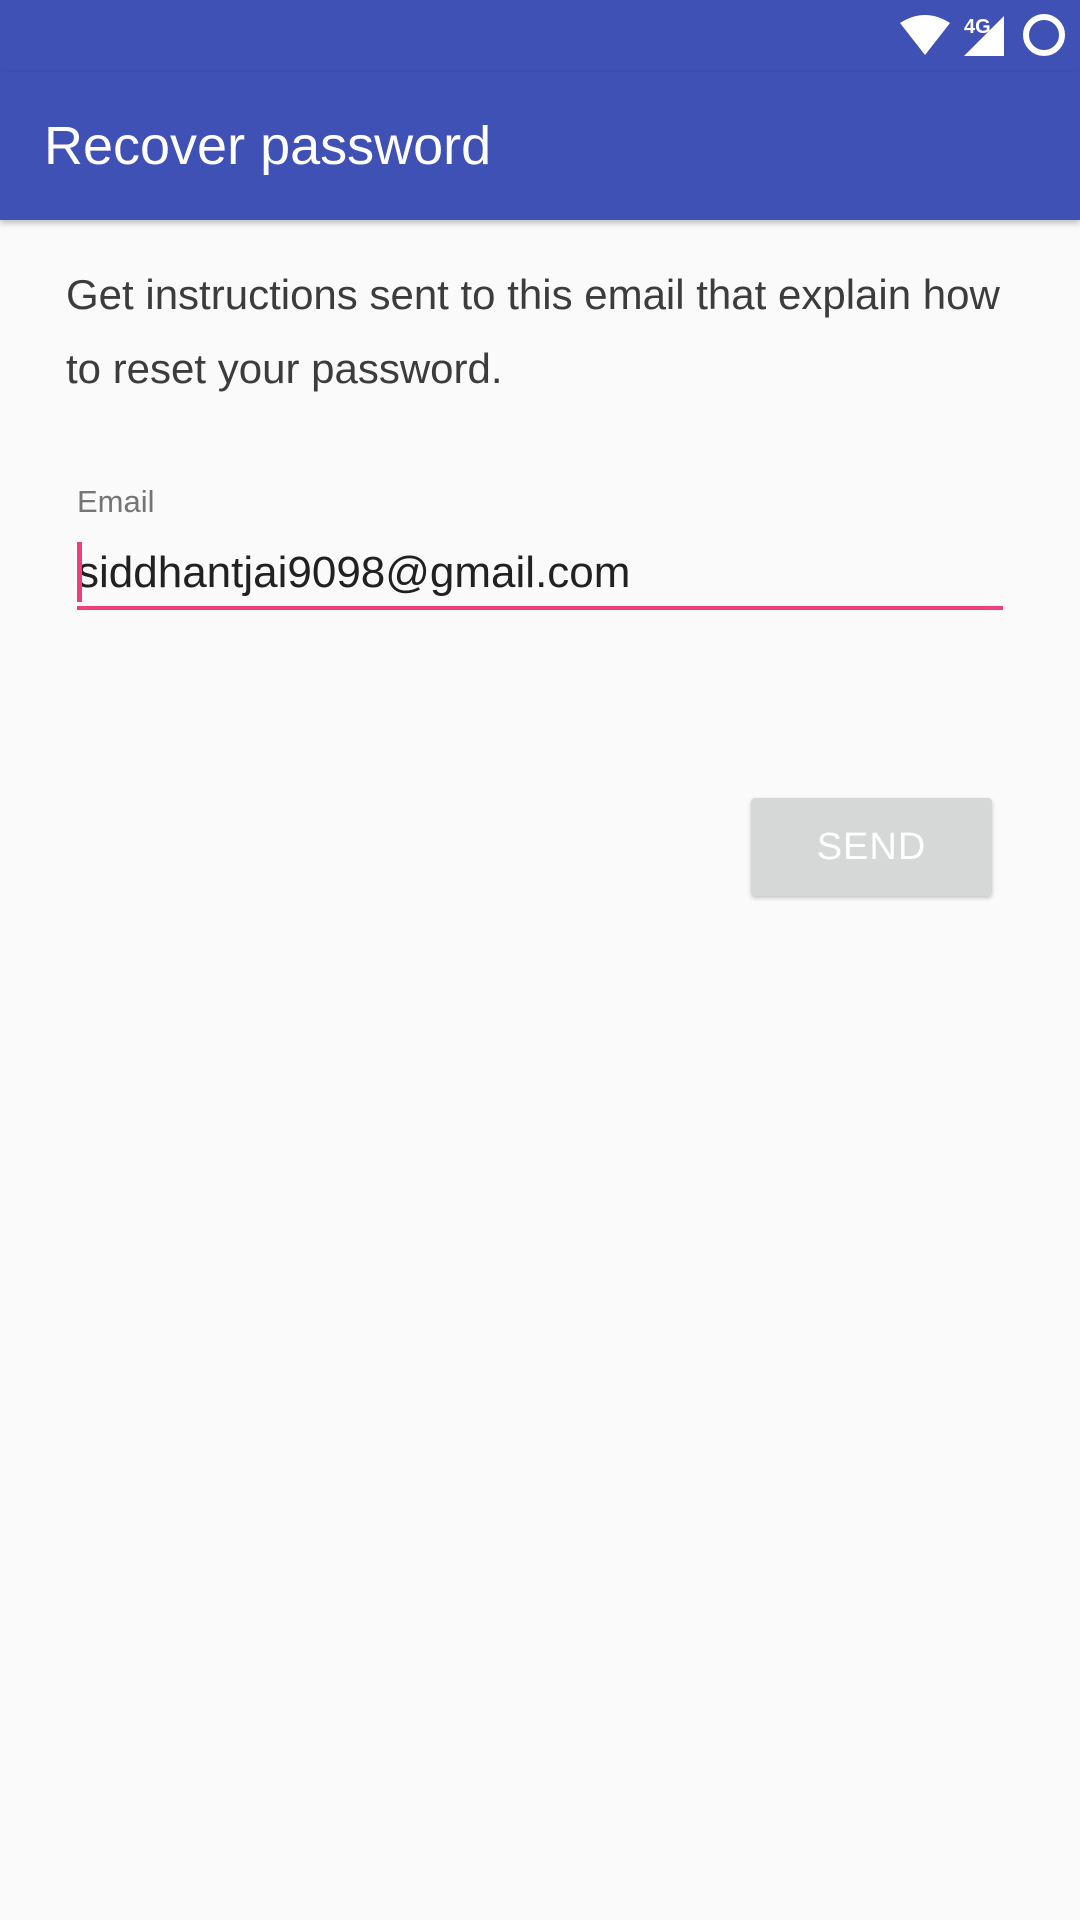  What do you see at coordinates (354, 572) in the screenshot?
I see `email-value: siddhantjai9098@gmail.com` at bounding box center [354, 572].